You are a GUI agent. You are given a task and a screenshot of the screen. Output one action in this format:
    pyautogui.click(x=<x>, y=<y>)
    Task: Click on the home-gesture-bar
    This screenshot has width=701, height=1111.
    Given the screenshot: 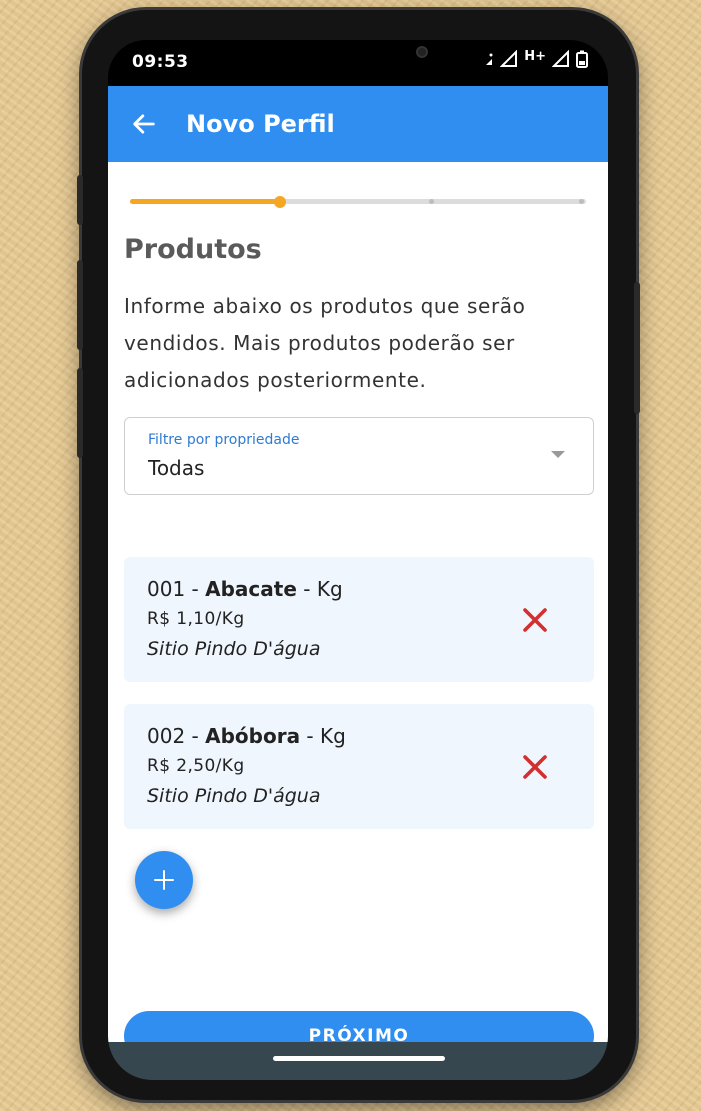 What is the action you would take?
    pyautogui.click(x=359, y=1058)
    